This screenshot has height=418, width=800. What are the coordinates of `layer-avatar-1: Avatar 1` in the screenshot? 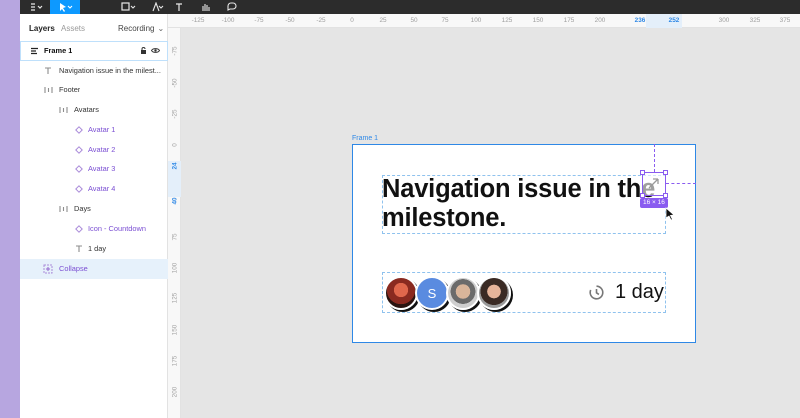 It's located at (94, 130).